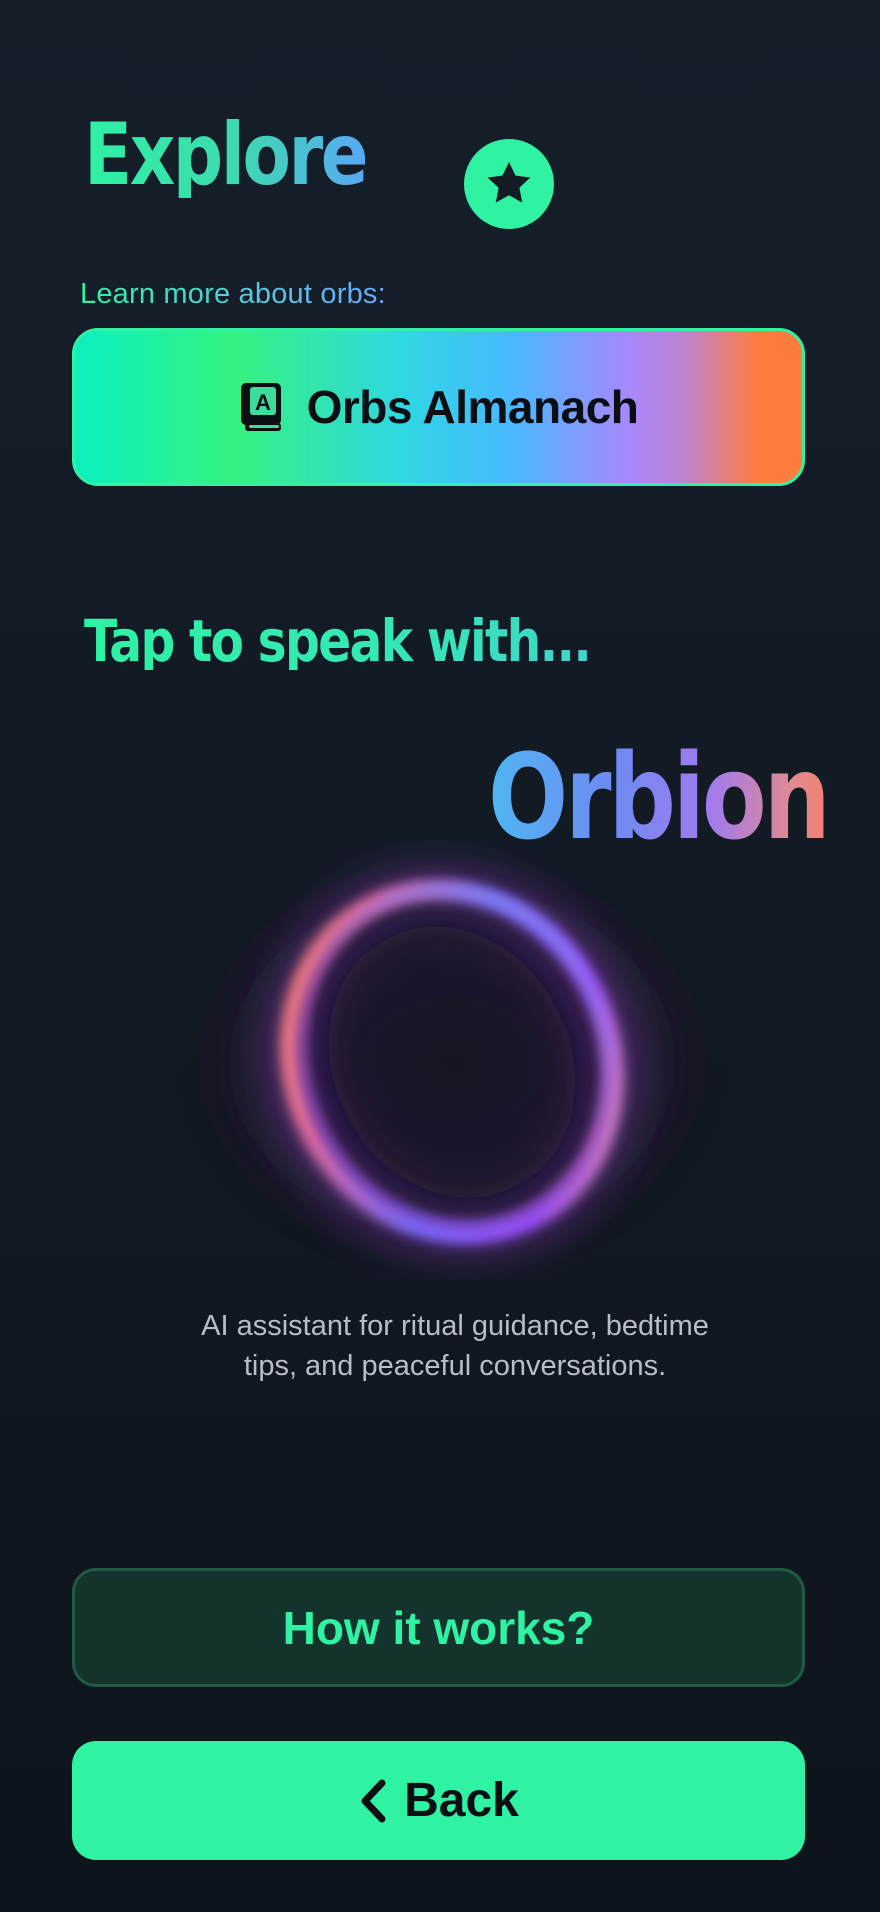  I want to click on chevron-left-icon, so click(373, 1800).